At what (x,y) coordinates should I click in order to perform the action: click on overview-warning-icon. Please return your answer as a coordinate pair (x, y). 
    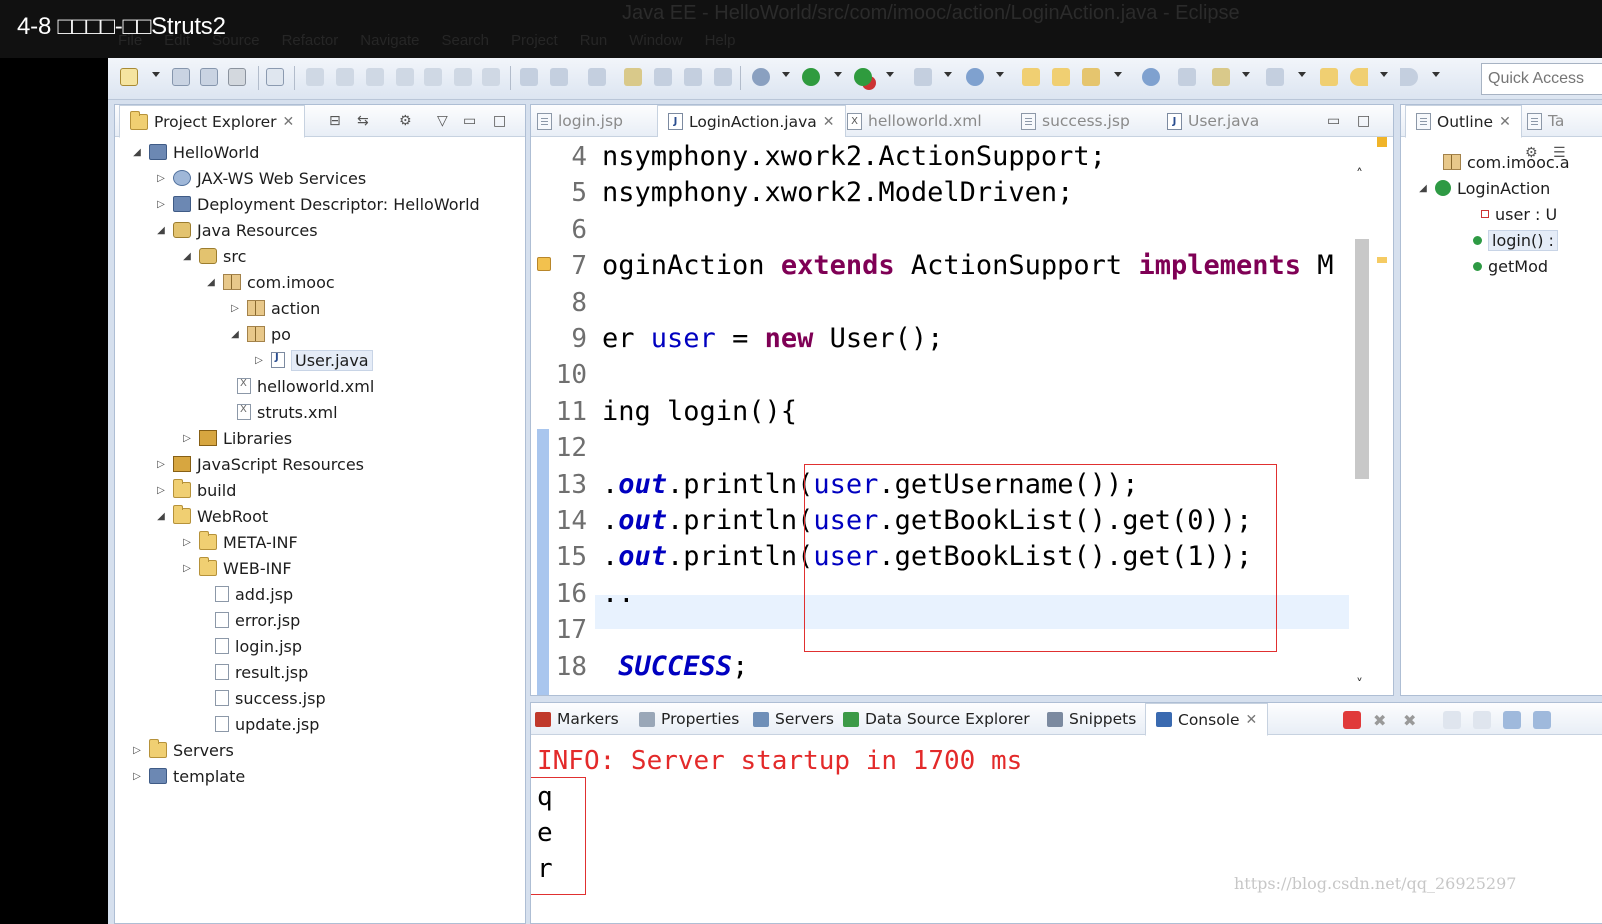
    Looking at the image, I should click on (1382, 142).